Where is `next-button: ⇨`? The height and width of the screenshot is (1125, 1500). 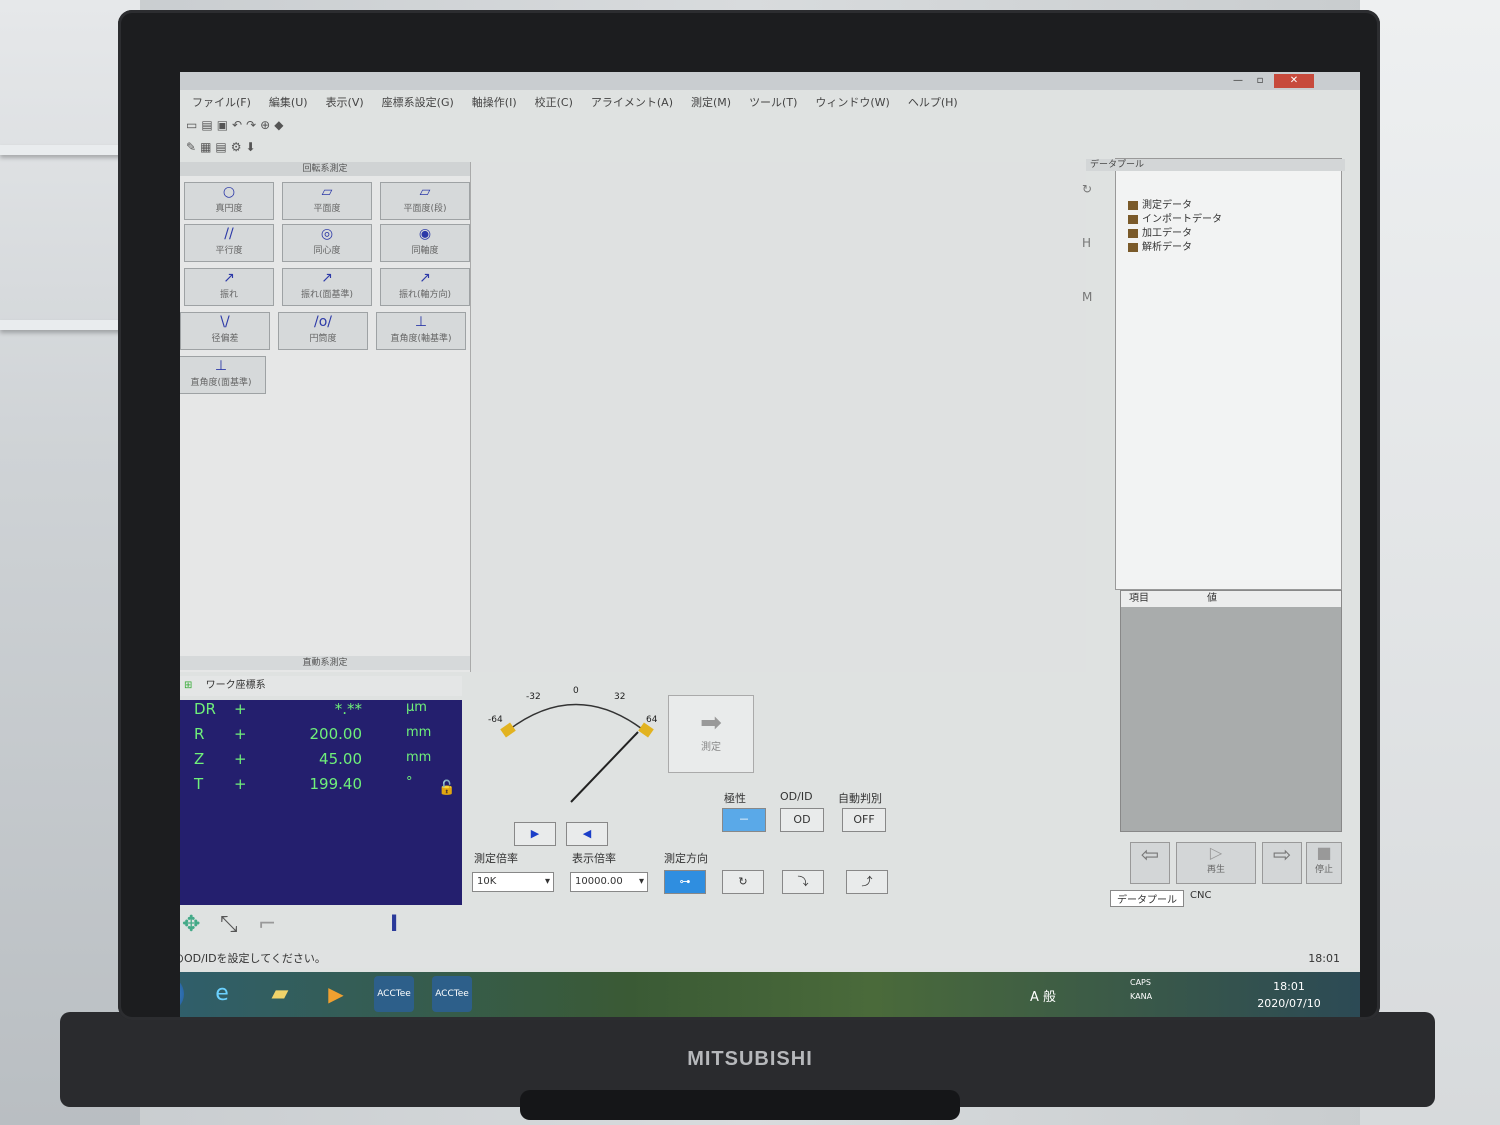
next-button: ⇨ is located at coordinates (1282, 863).